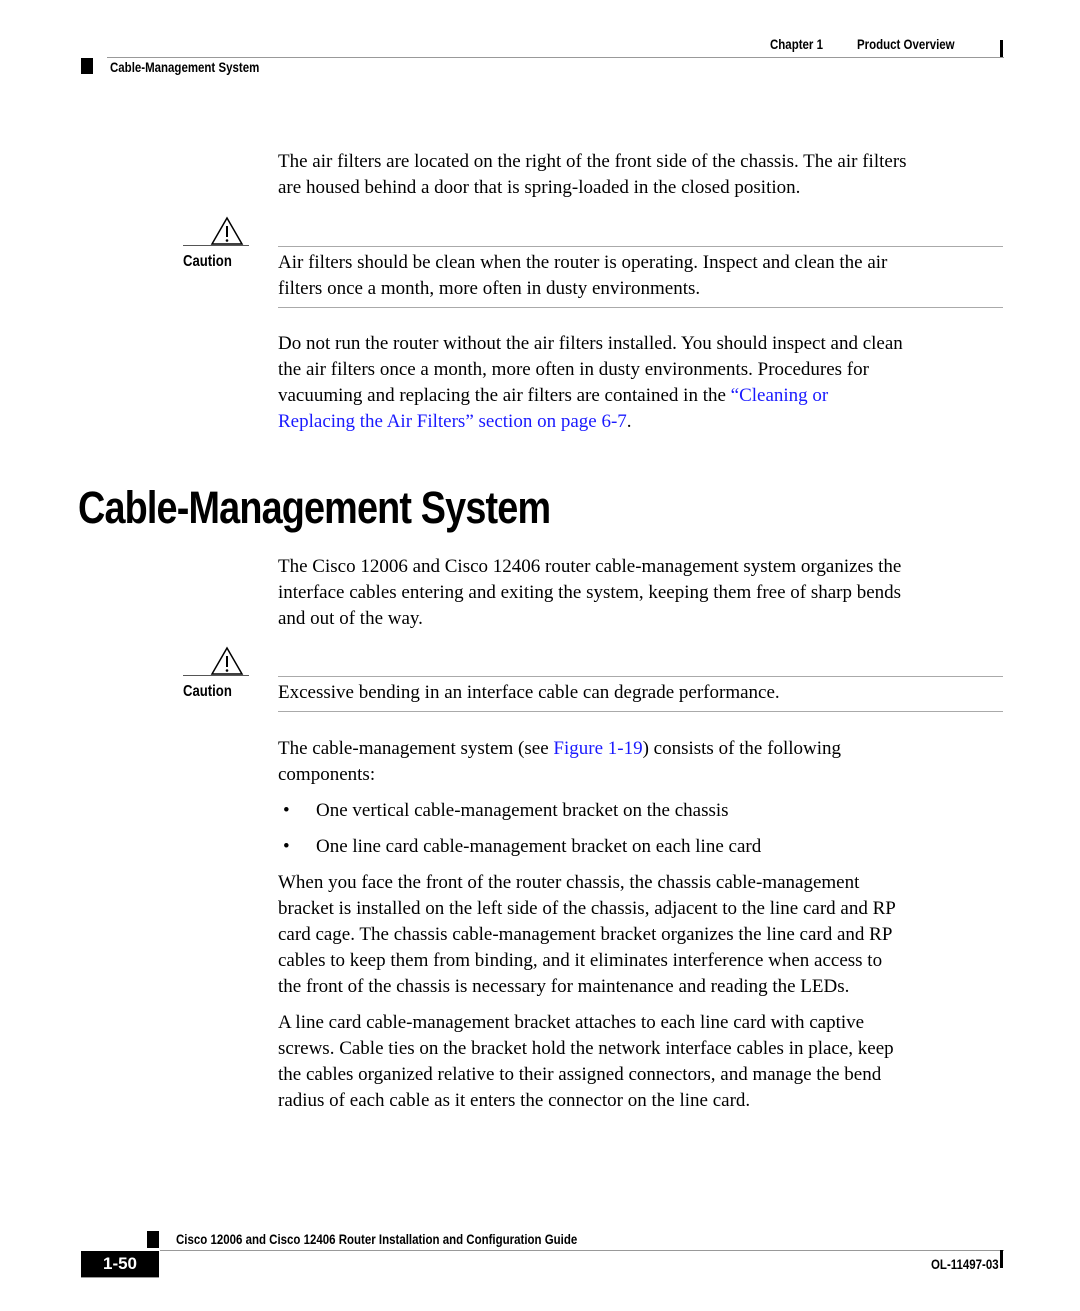 This screenshot has width=1080, height=1311. Describe the element at coordinates (327, 774) in the screenshot. I see `text-line: components:` at that location.